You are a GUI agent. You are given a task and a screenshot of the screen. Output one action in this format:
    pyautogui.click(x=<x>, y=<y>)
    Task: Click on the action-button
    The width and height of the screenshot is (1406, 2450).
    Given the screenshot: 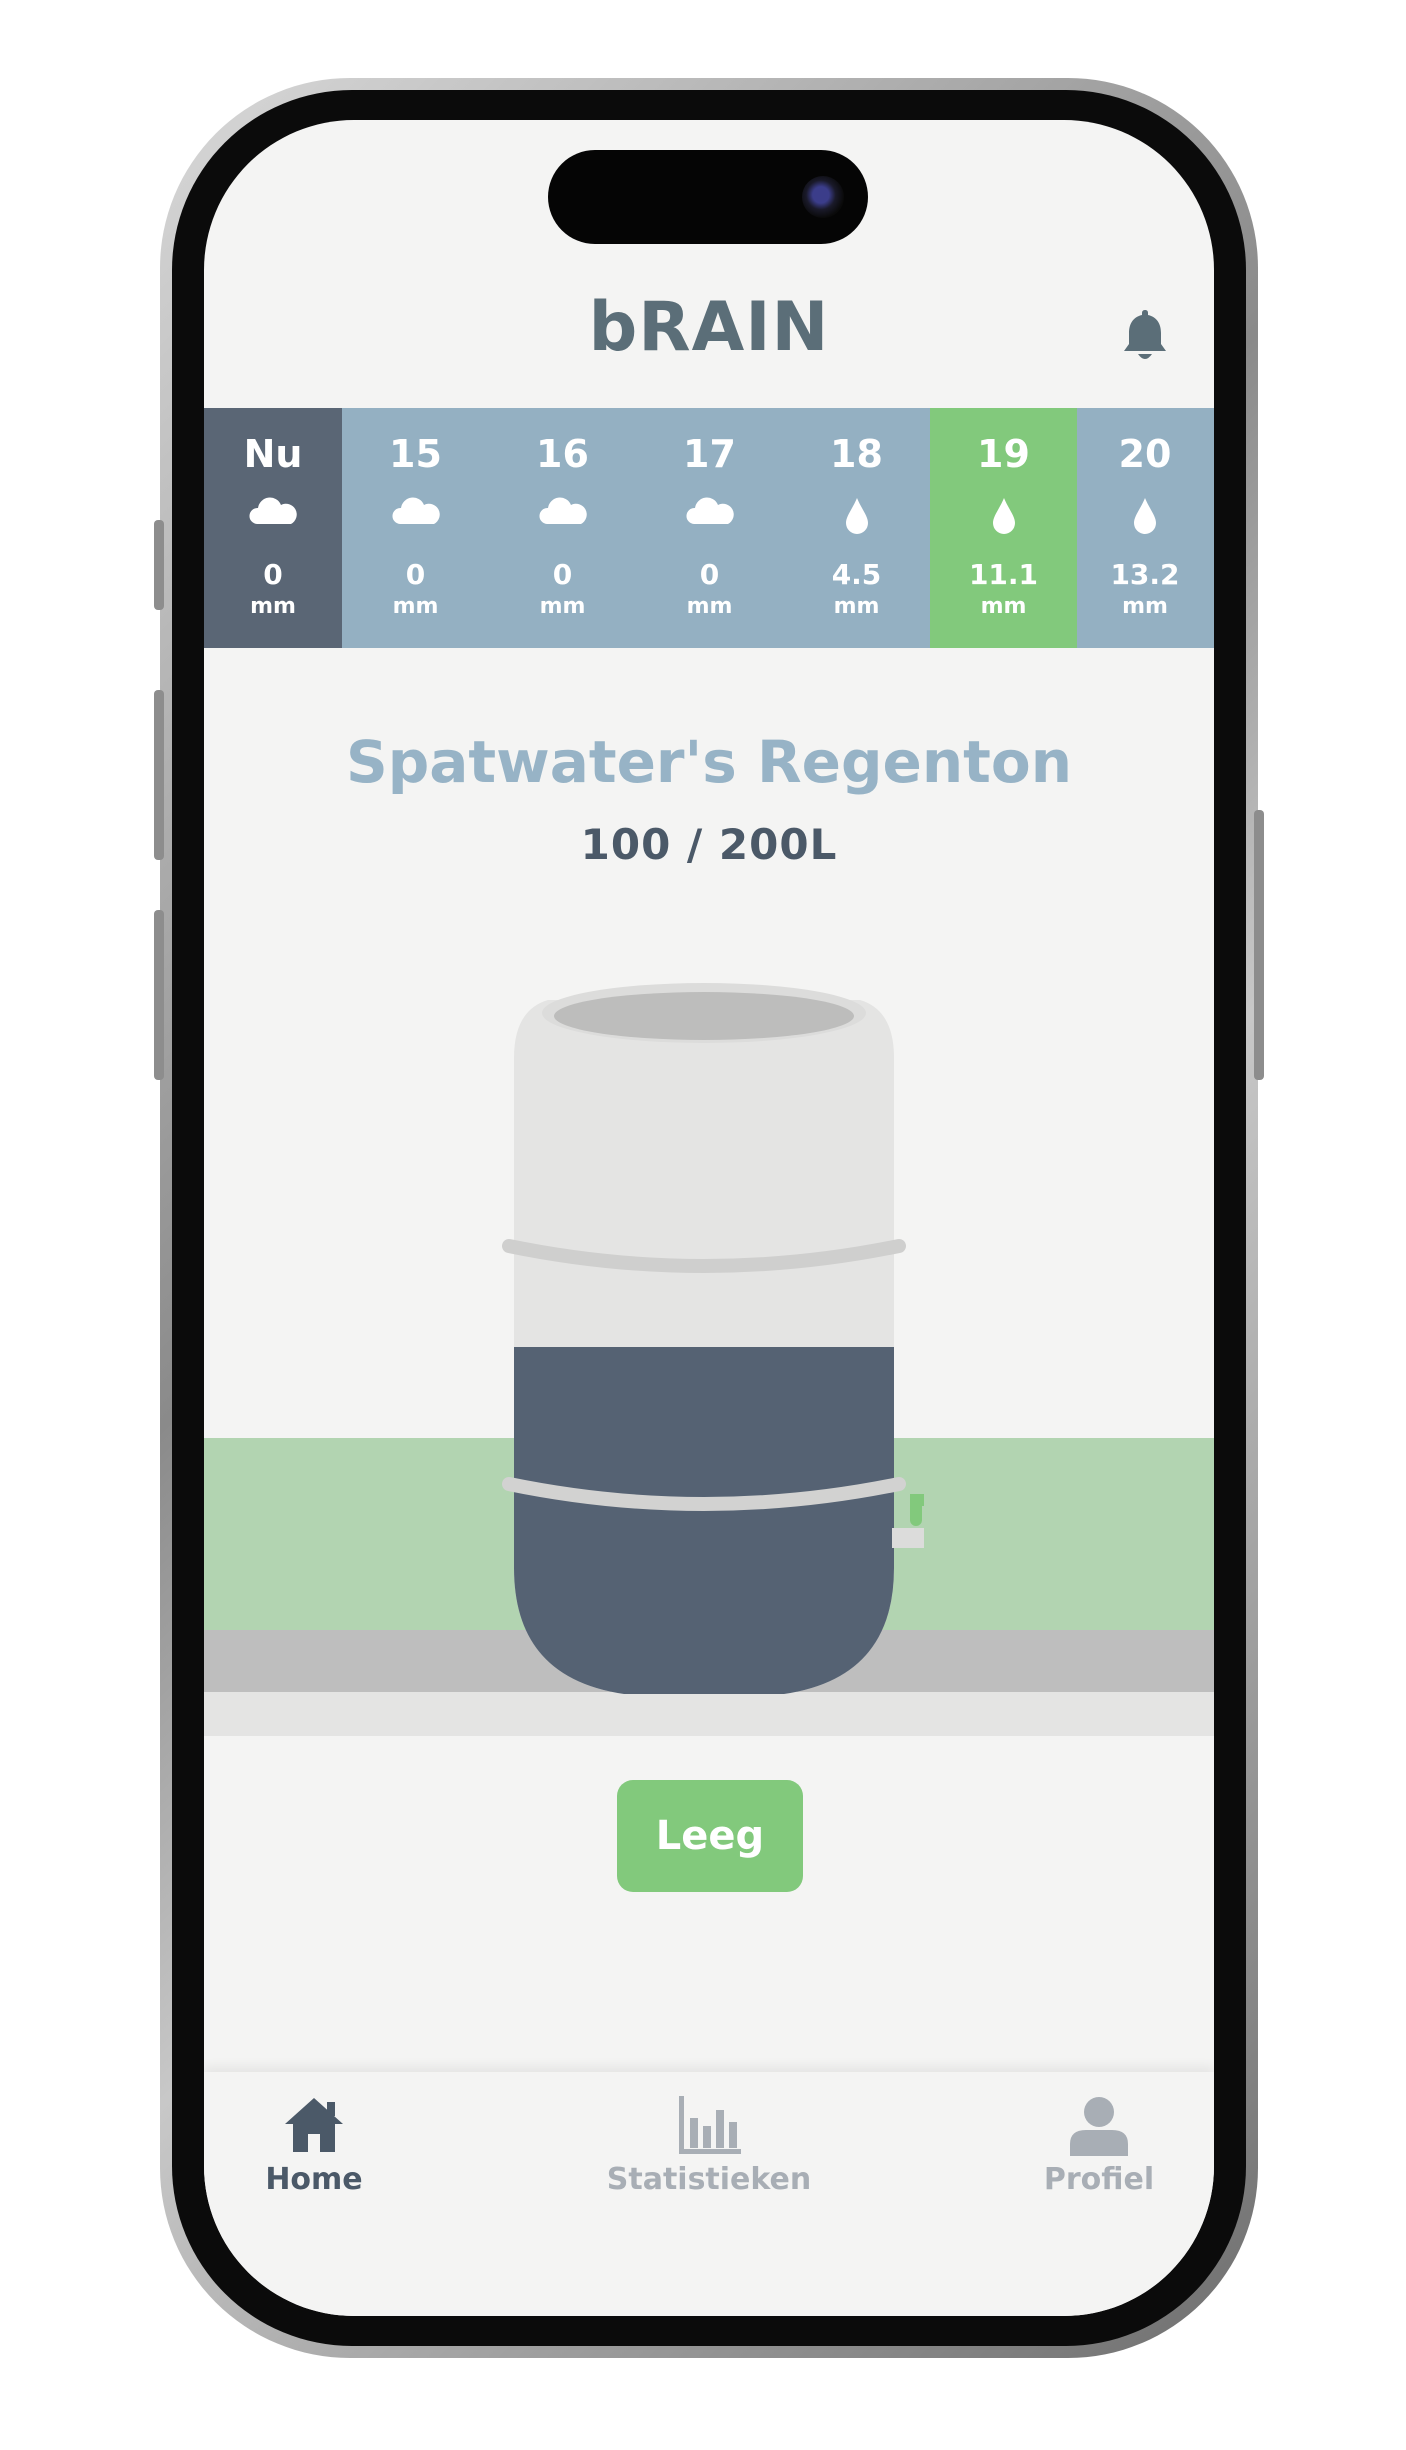 What is the action you would take?
    pyautogui.click(x=159, y=565)
    